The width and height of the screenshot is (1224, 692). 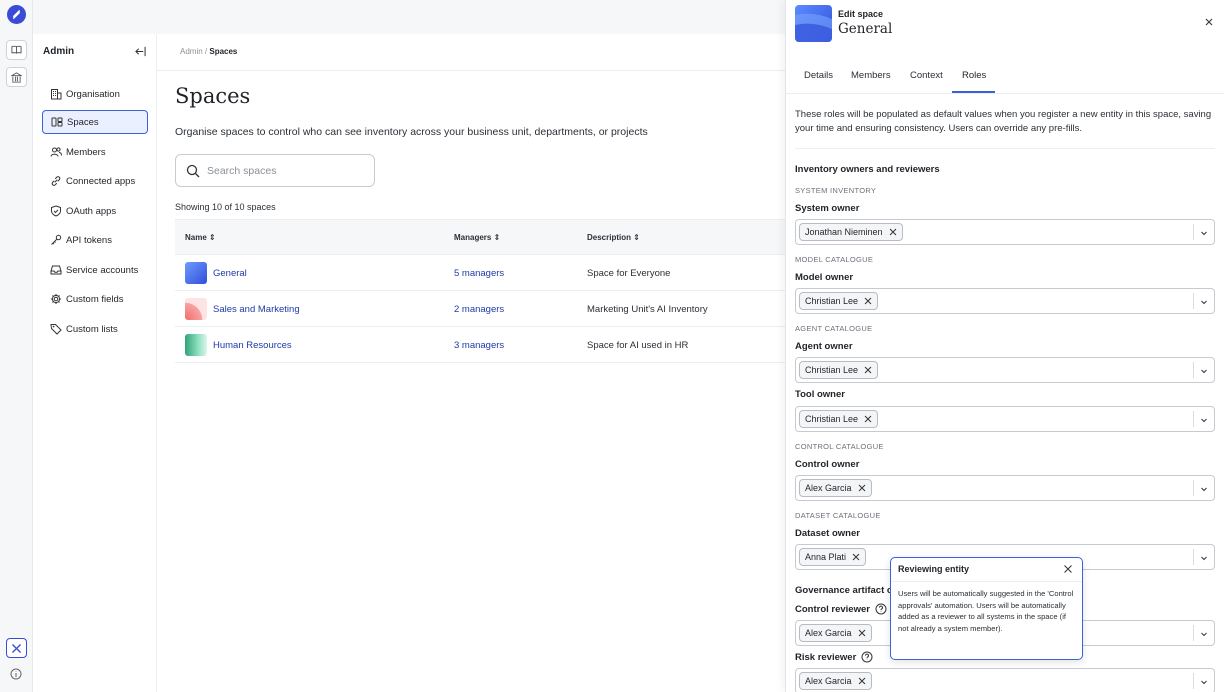 I want to click on results-count: Showing 10 of 10 spaces, so click(x=225, y=207).